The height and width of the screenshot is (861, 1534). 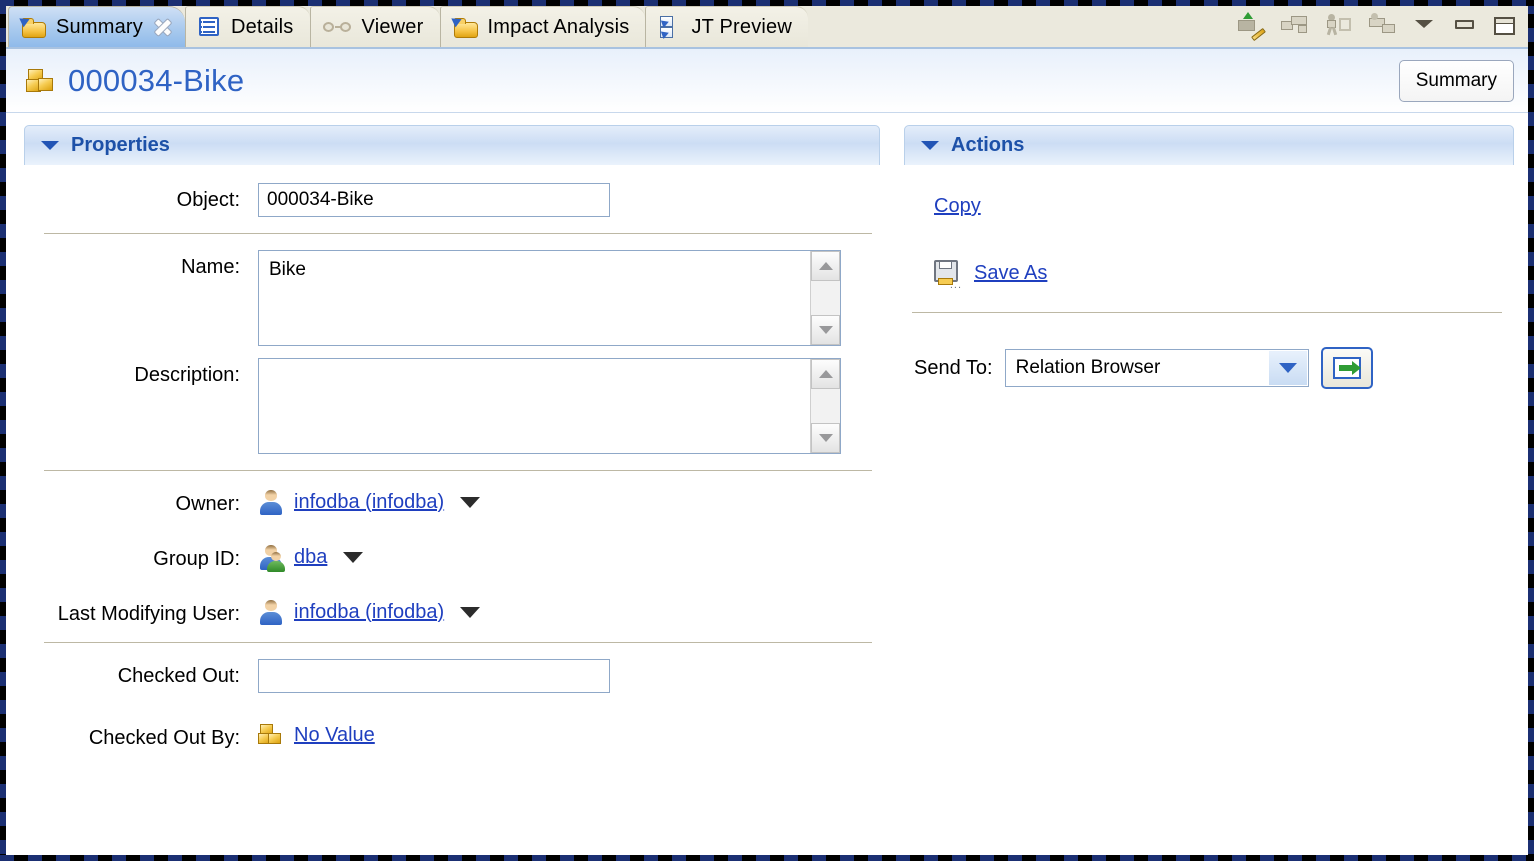 What do you see at coordinates (535, 406) in the screenshot?
I see `description-textarea` at bounding box center [535, 406].